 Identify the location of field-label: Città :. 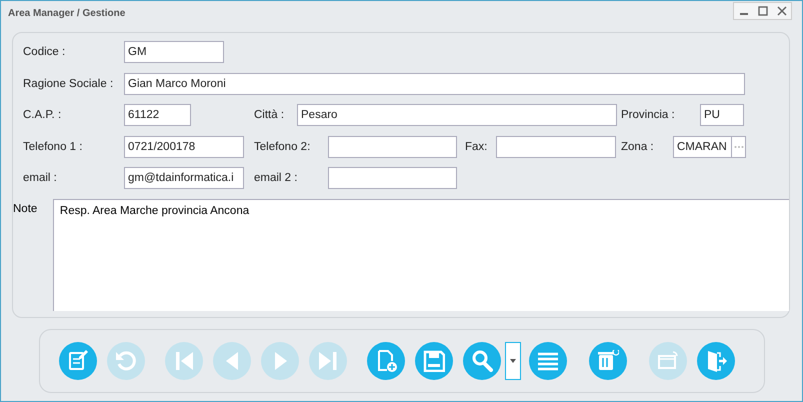
(270, 115).